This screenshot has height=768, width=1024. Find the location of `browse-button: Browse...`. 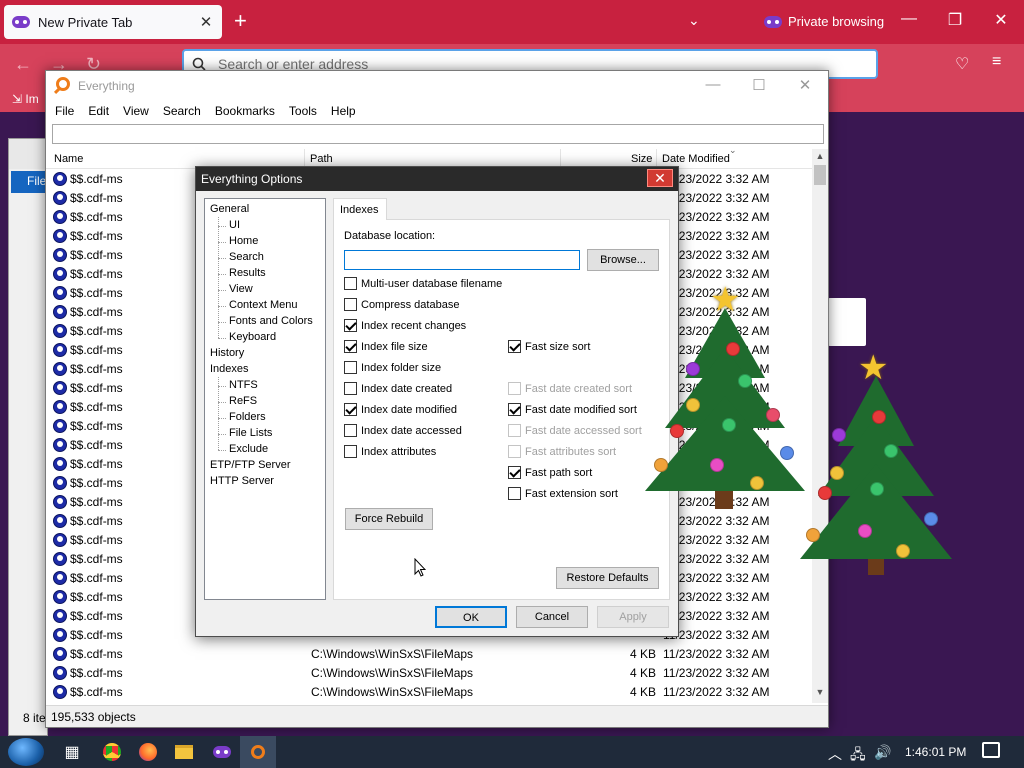

browse-button: Browse... is located at coordinates (623, 260).